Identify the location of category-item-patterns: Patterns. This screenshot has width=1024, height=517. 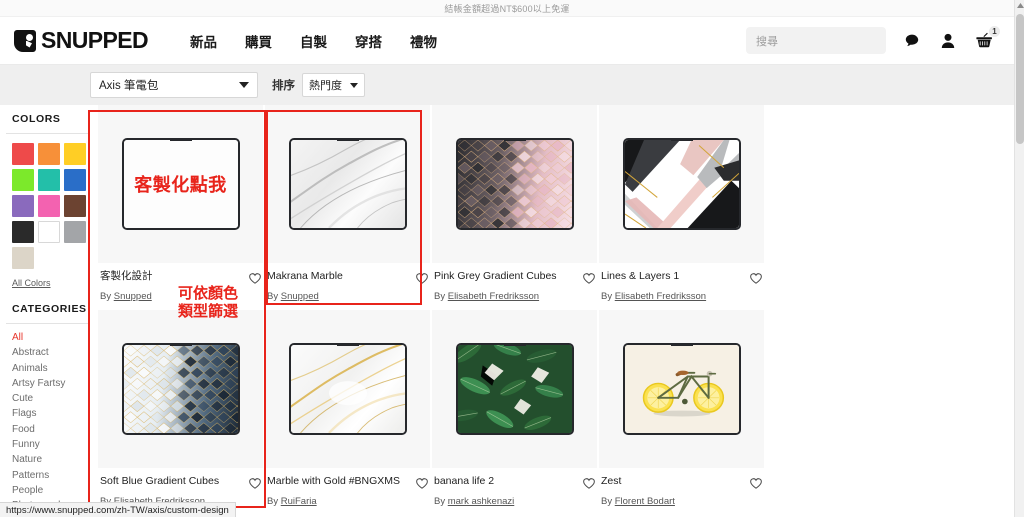
(51, 475).